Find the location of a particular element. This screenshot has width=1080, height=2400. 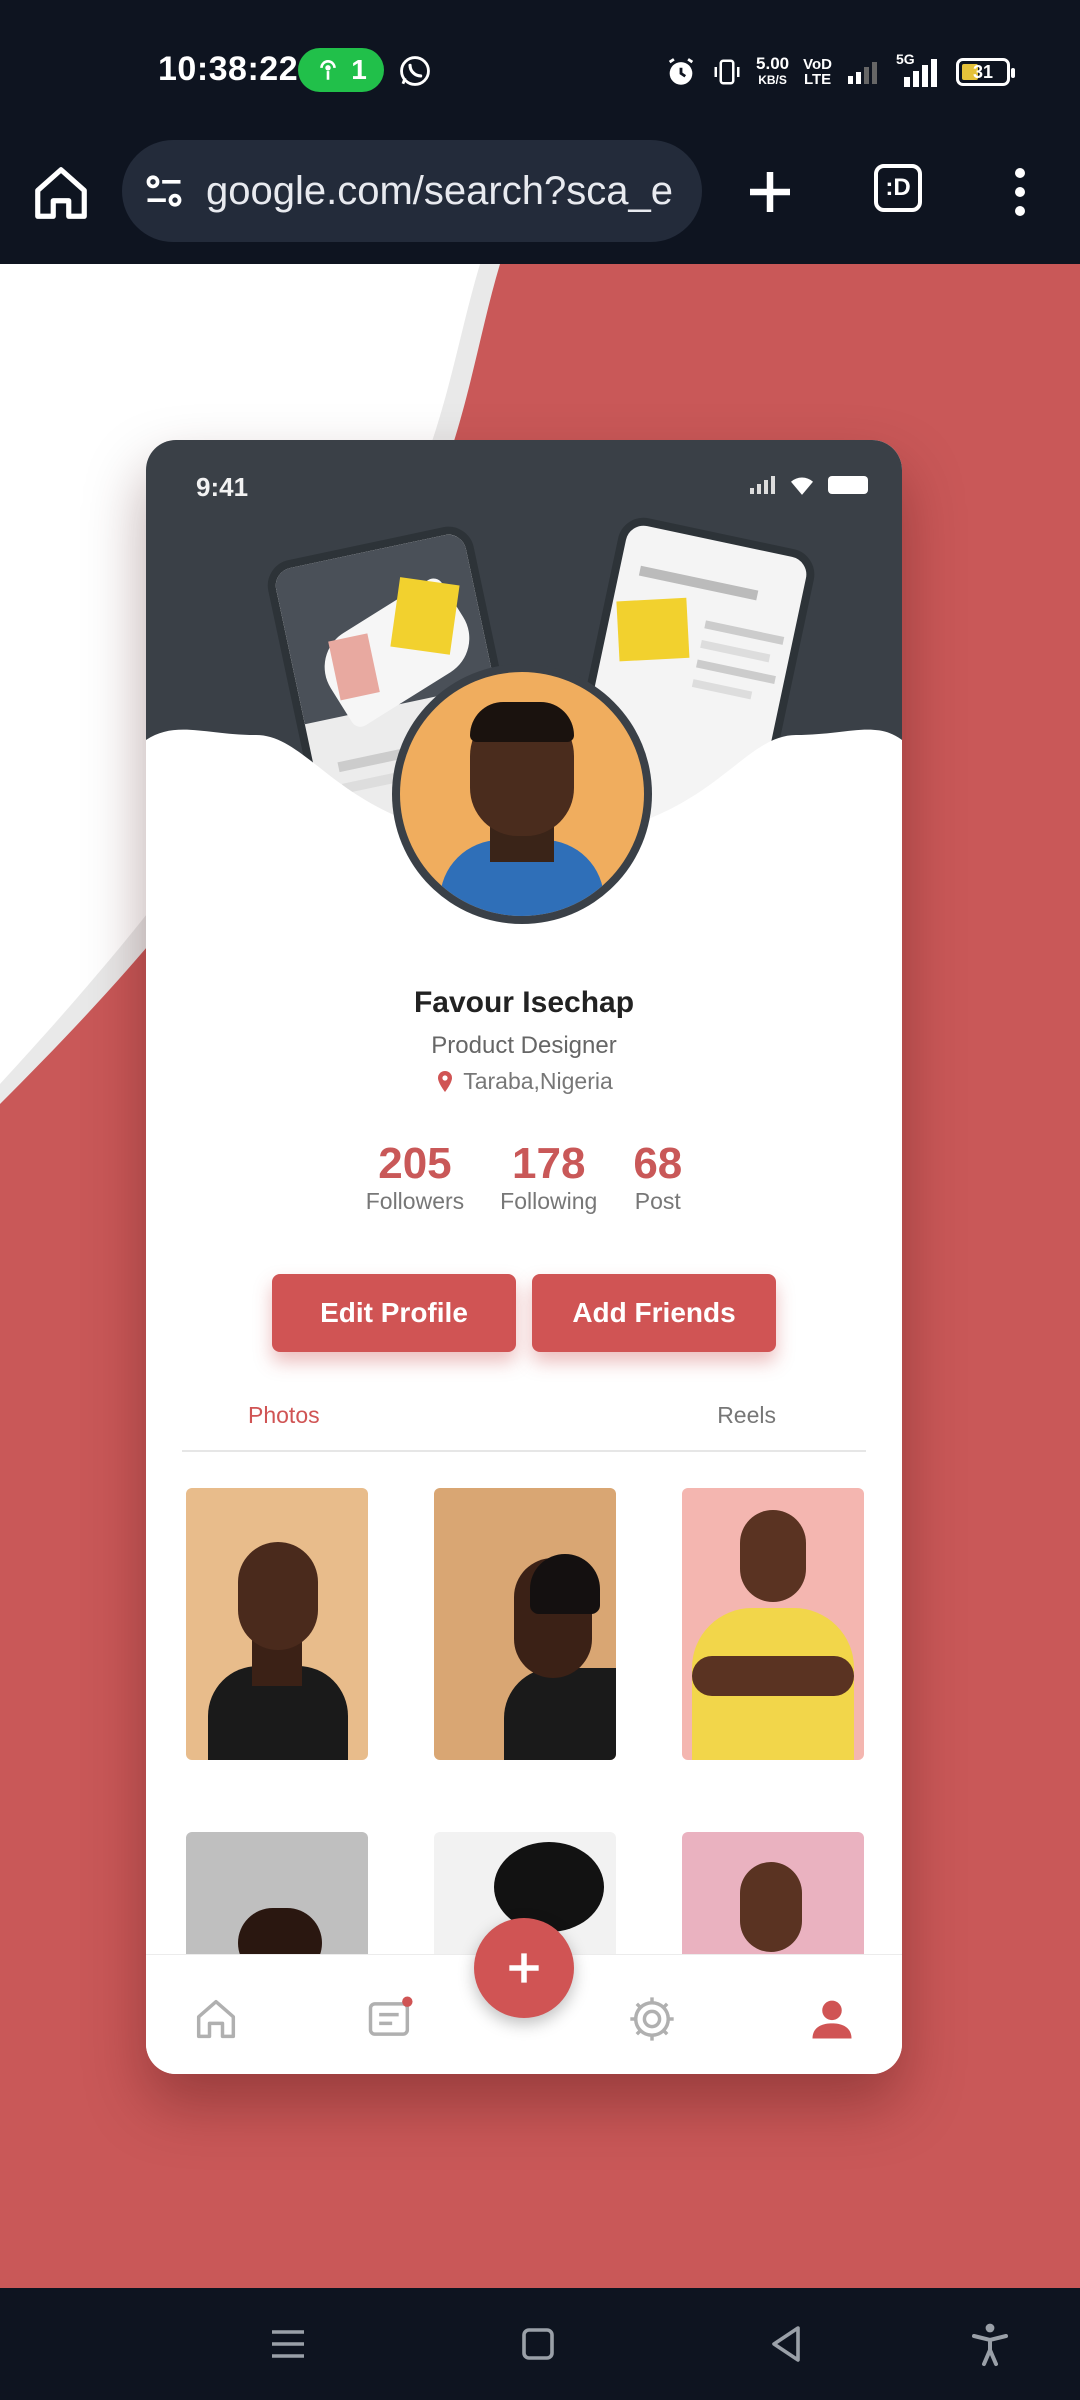

browser-toolbar: google.com/search?sca_e :D is located at coordinates (540, 199).